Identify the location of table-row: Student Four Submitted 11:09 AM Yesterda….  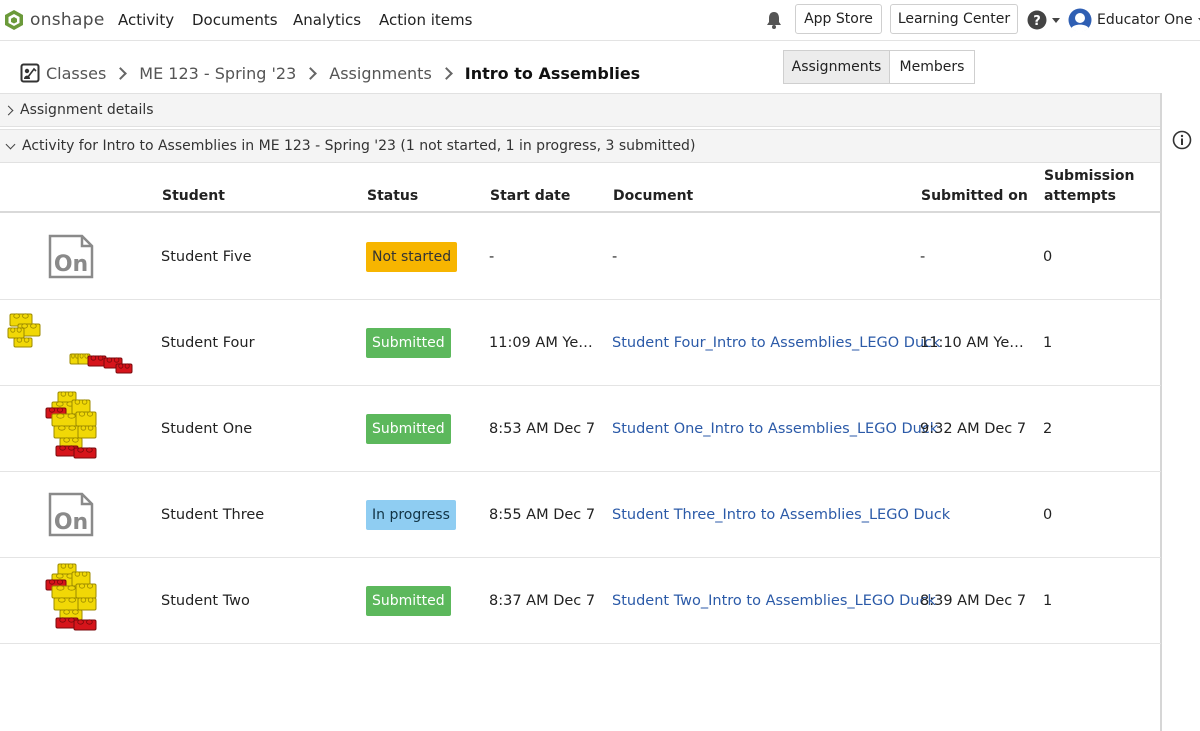
(580, 343).